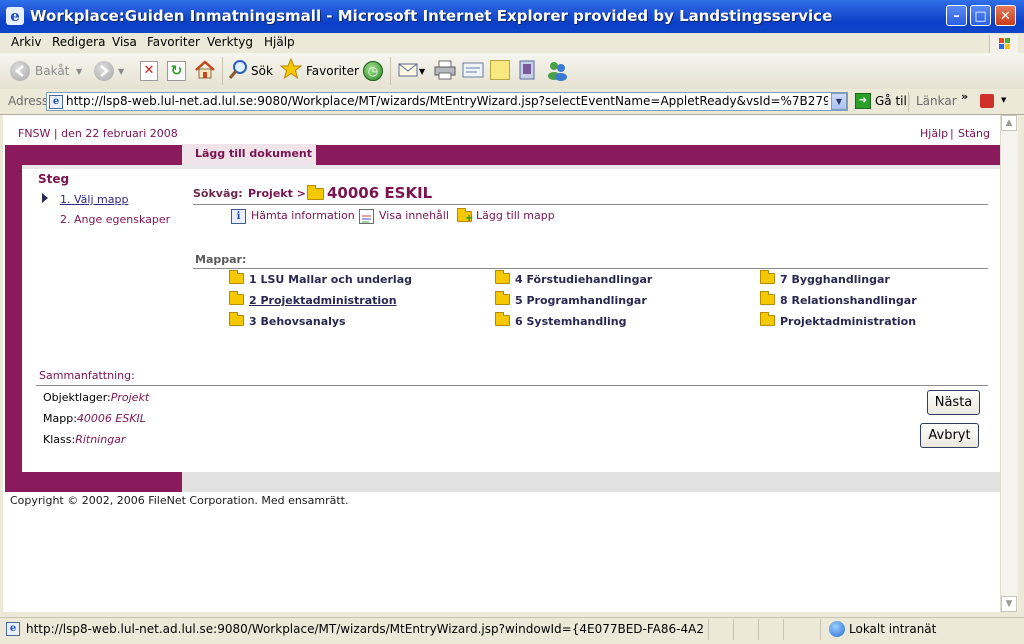 This screenshot has height=644, width=1024. What do you see at coordinates (93, 482) in the screenshot?
I see `footer-band-left` at bounding box center [93, 482].